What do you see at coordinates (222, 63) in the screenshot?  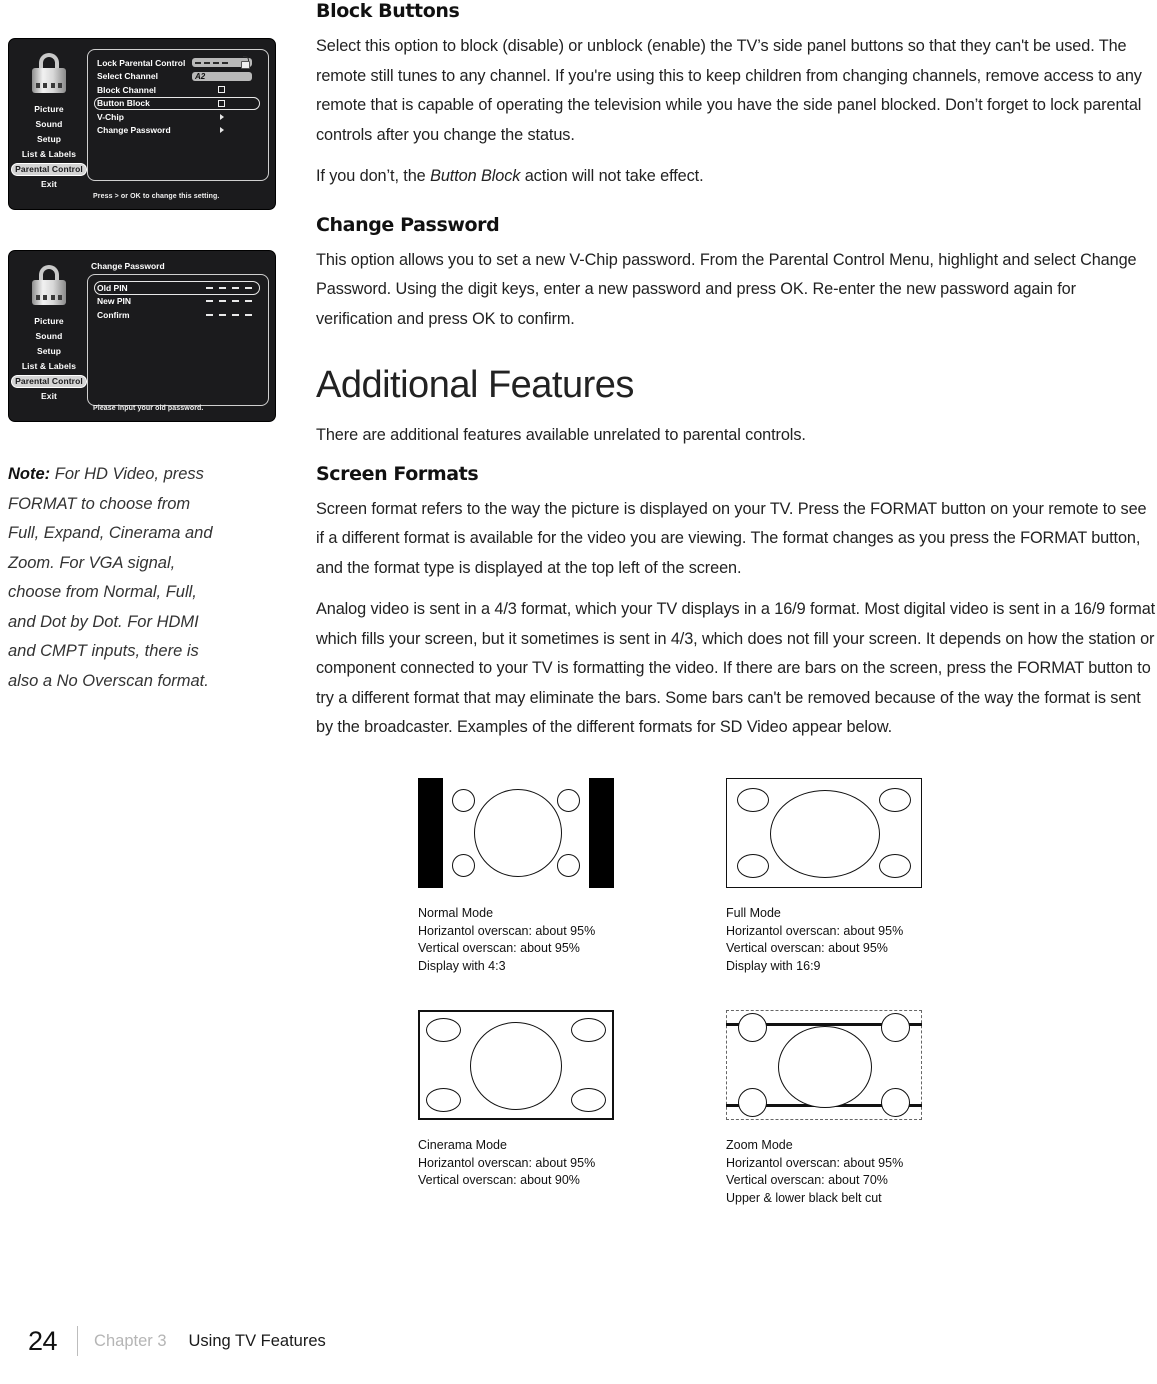 I see `lock-parental-control-field` at bounding box center [222, 63].